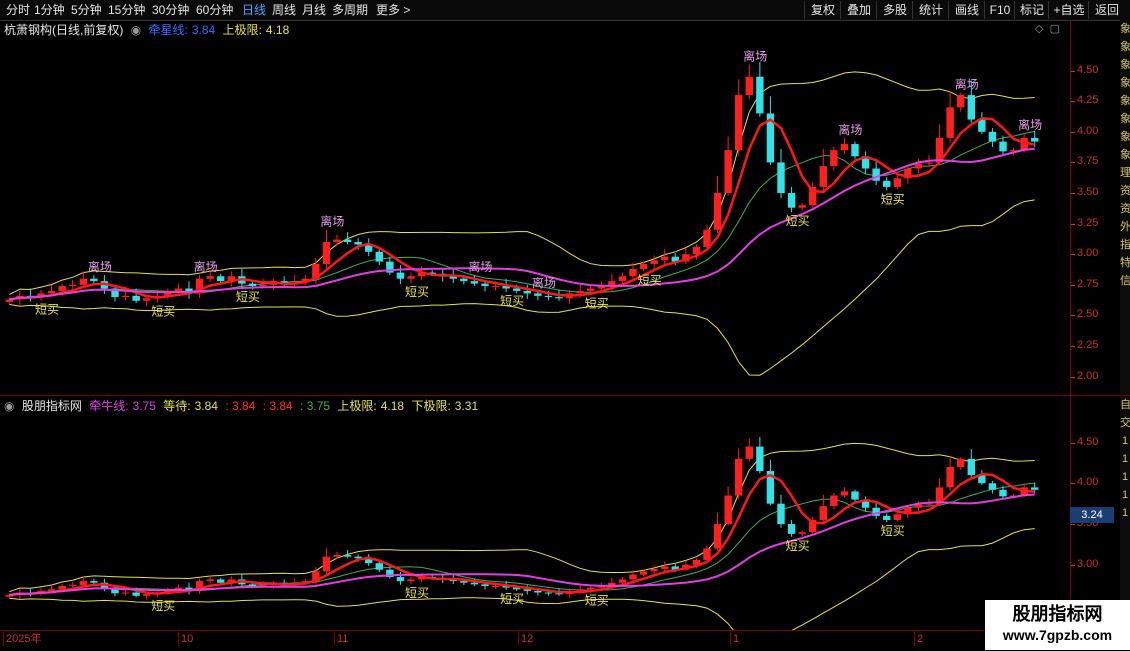 This screenshot has width=1130, height=651. I want to click on f10-button: F10, so click(999, 10).